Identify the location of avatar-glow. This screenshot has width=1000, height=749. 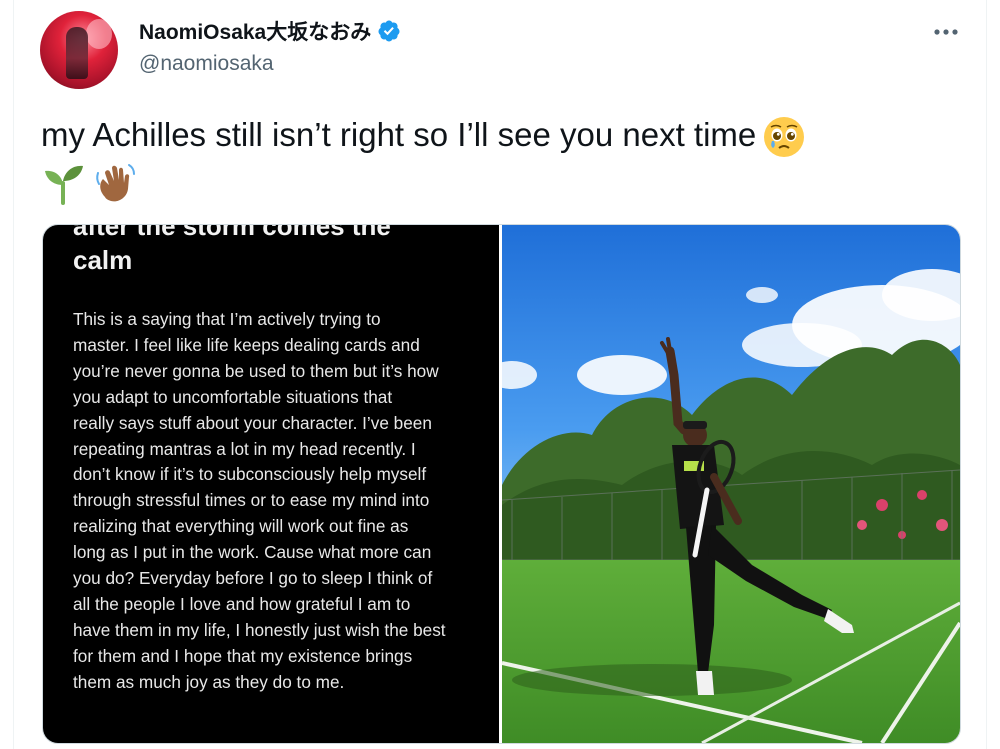
(99, 34).